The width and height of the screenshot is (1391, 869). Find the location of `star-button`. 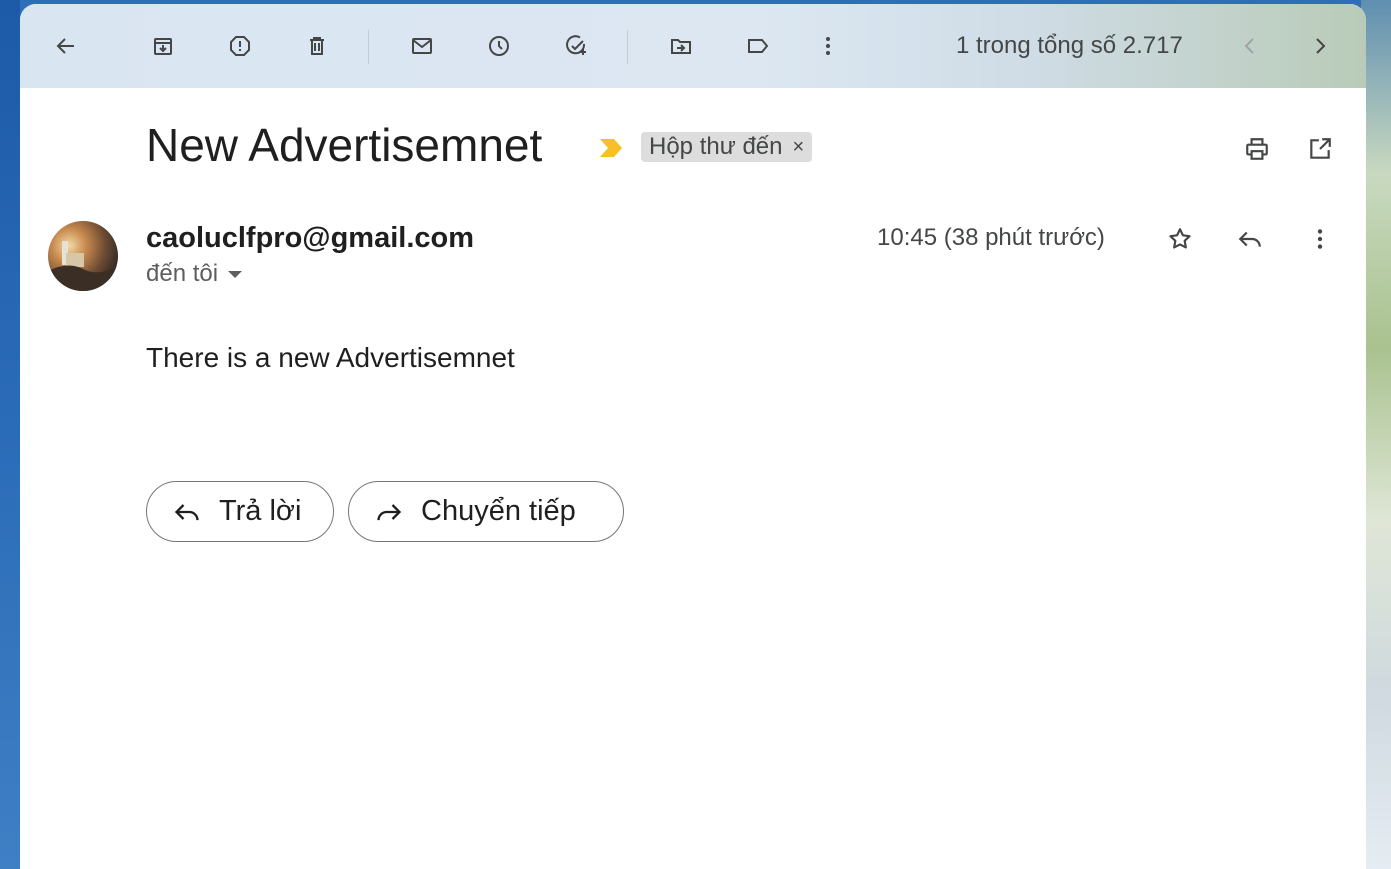

star-button is located at coordinates (1180, 239).